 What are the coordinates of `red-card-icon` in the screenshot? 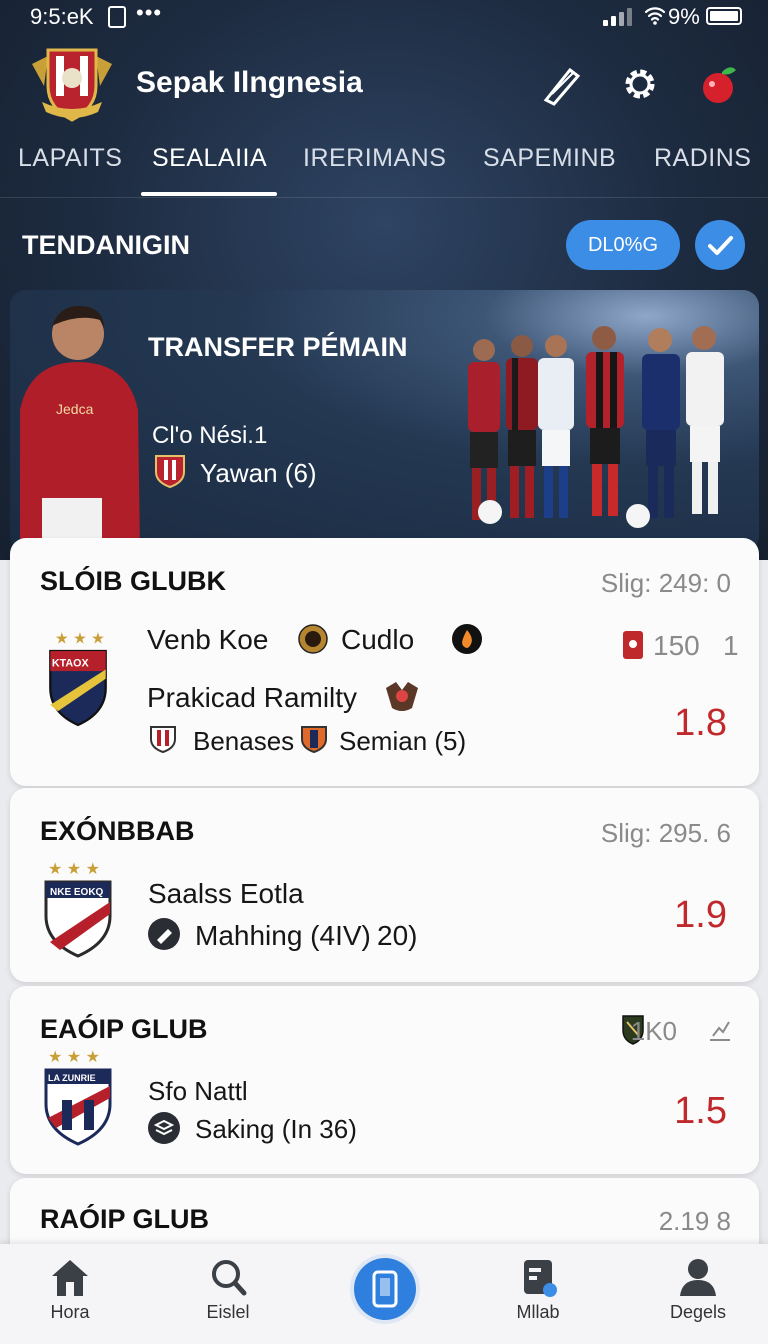 It's located at (633, 645).